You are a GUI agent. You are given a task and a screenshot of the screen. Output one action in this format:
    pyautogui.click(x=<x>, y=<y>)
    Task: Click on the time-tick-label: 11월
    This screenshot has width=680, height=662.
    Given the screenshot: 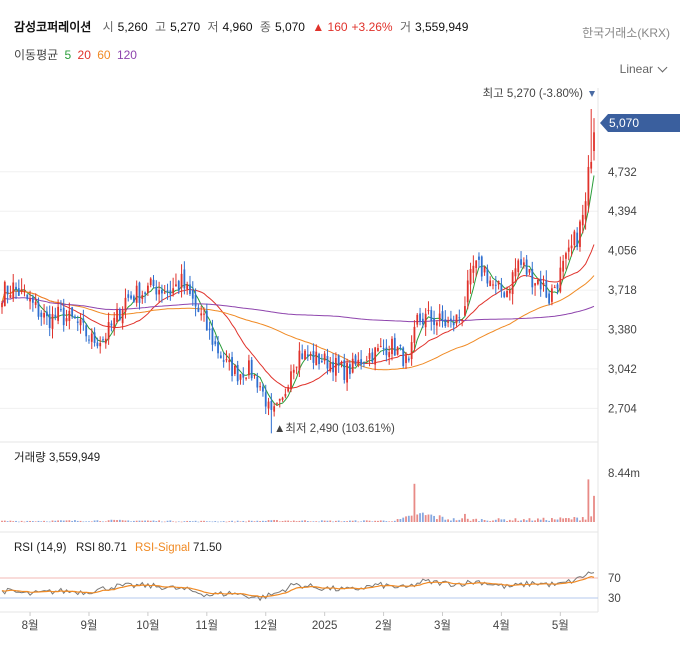 What is the action you would take?
    pyautogui.click(x=207, y=625)
    